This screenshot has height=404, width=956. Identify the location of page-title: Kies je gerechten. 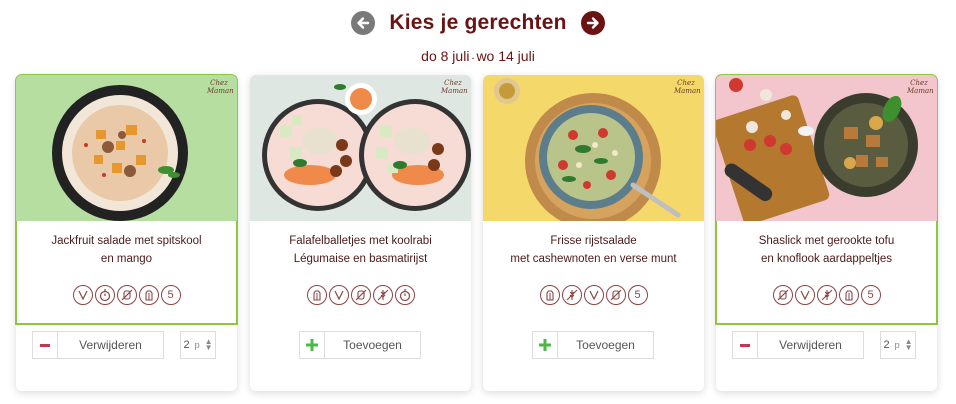
(478, 22).